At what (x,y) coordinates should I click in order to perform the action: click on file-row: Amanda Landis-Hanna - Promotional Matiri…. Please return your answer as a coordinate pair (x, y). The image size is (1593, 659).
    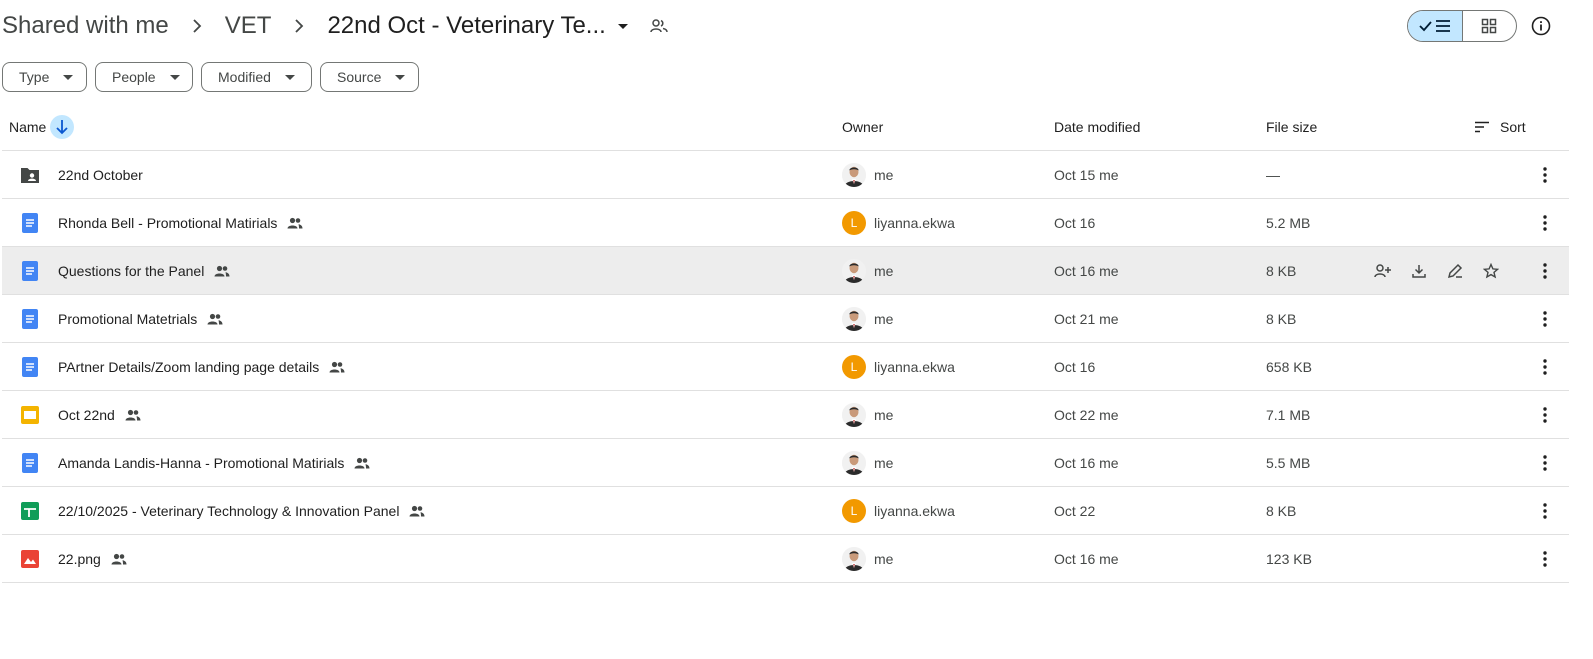
    Looking at the image, I should click on (785, 463).